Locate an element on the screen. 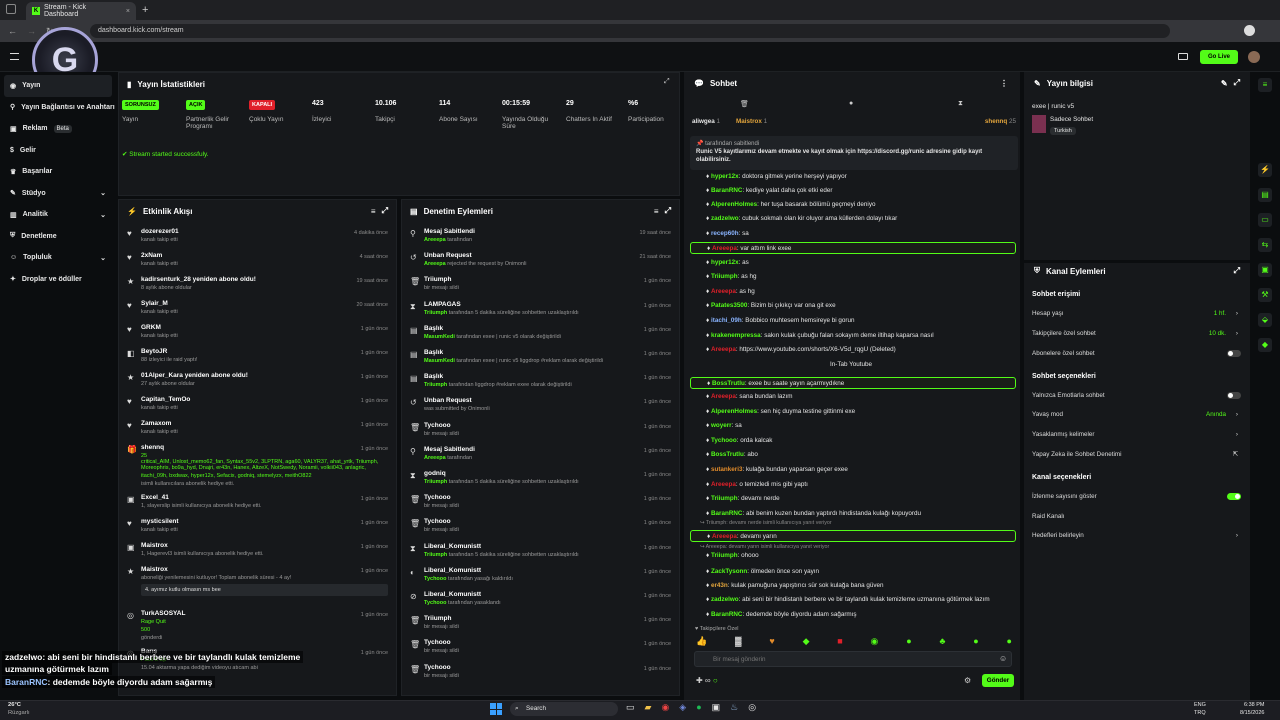 The height and width of the screenshot is (720, 1280). user-avatar is located at coordinates (1254, 57).